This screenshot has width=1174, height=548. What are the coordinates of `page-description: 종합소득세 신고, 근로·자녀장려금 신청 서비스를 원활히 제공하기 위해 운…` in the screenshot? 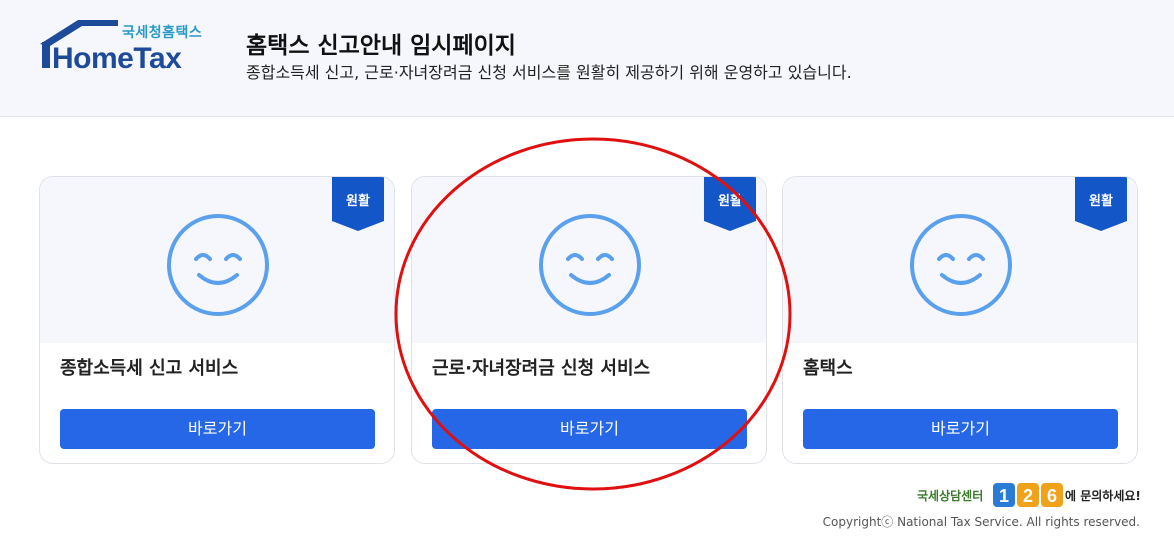 It's located at (549, 72).